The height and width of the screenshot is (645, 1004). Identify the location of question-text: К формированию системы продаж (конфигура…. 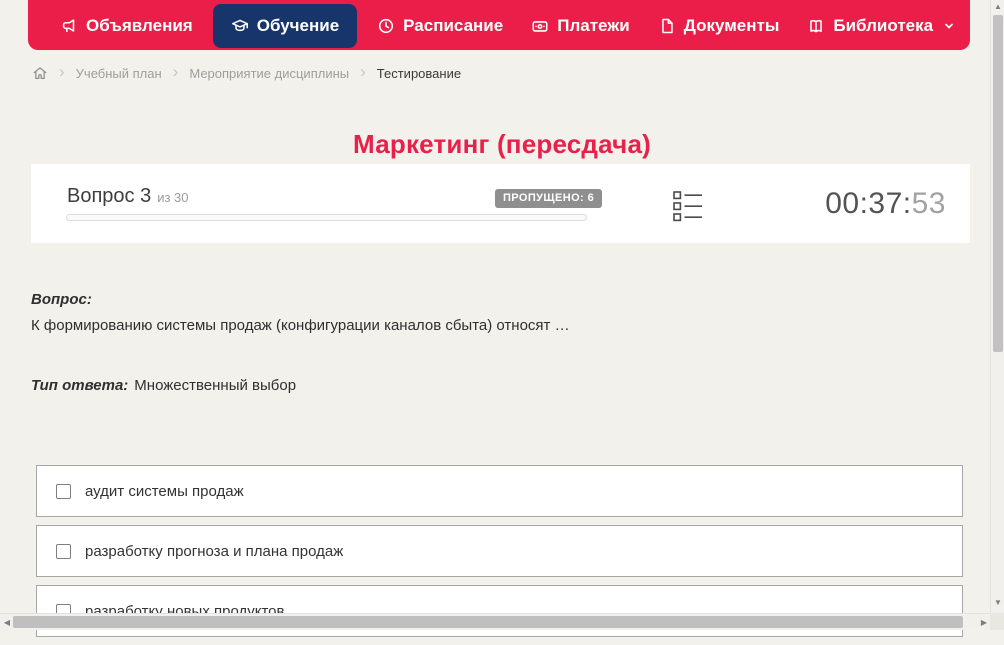
(300, 325).